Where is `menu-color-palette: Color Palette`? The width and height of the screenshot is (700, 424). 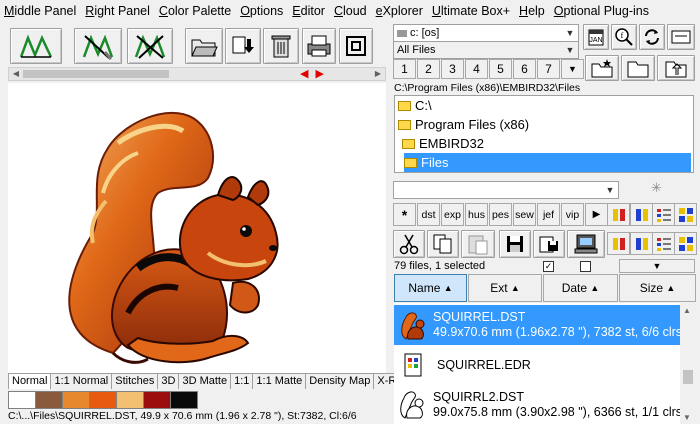
menu-color-palette: Color Palette is located at coordinates (195, 11).